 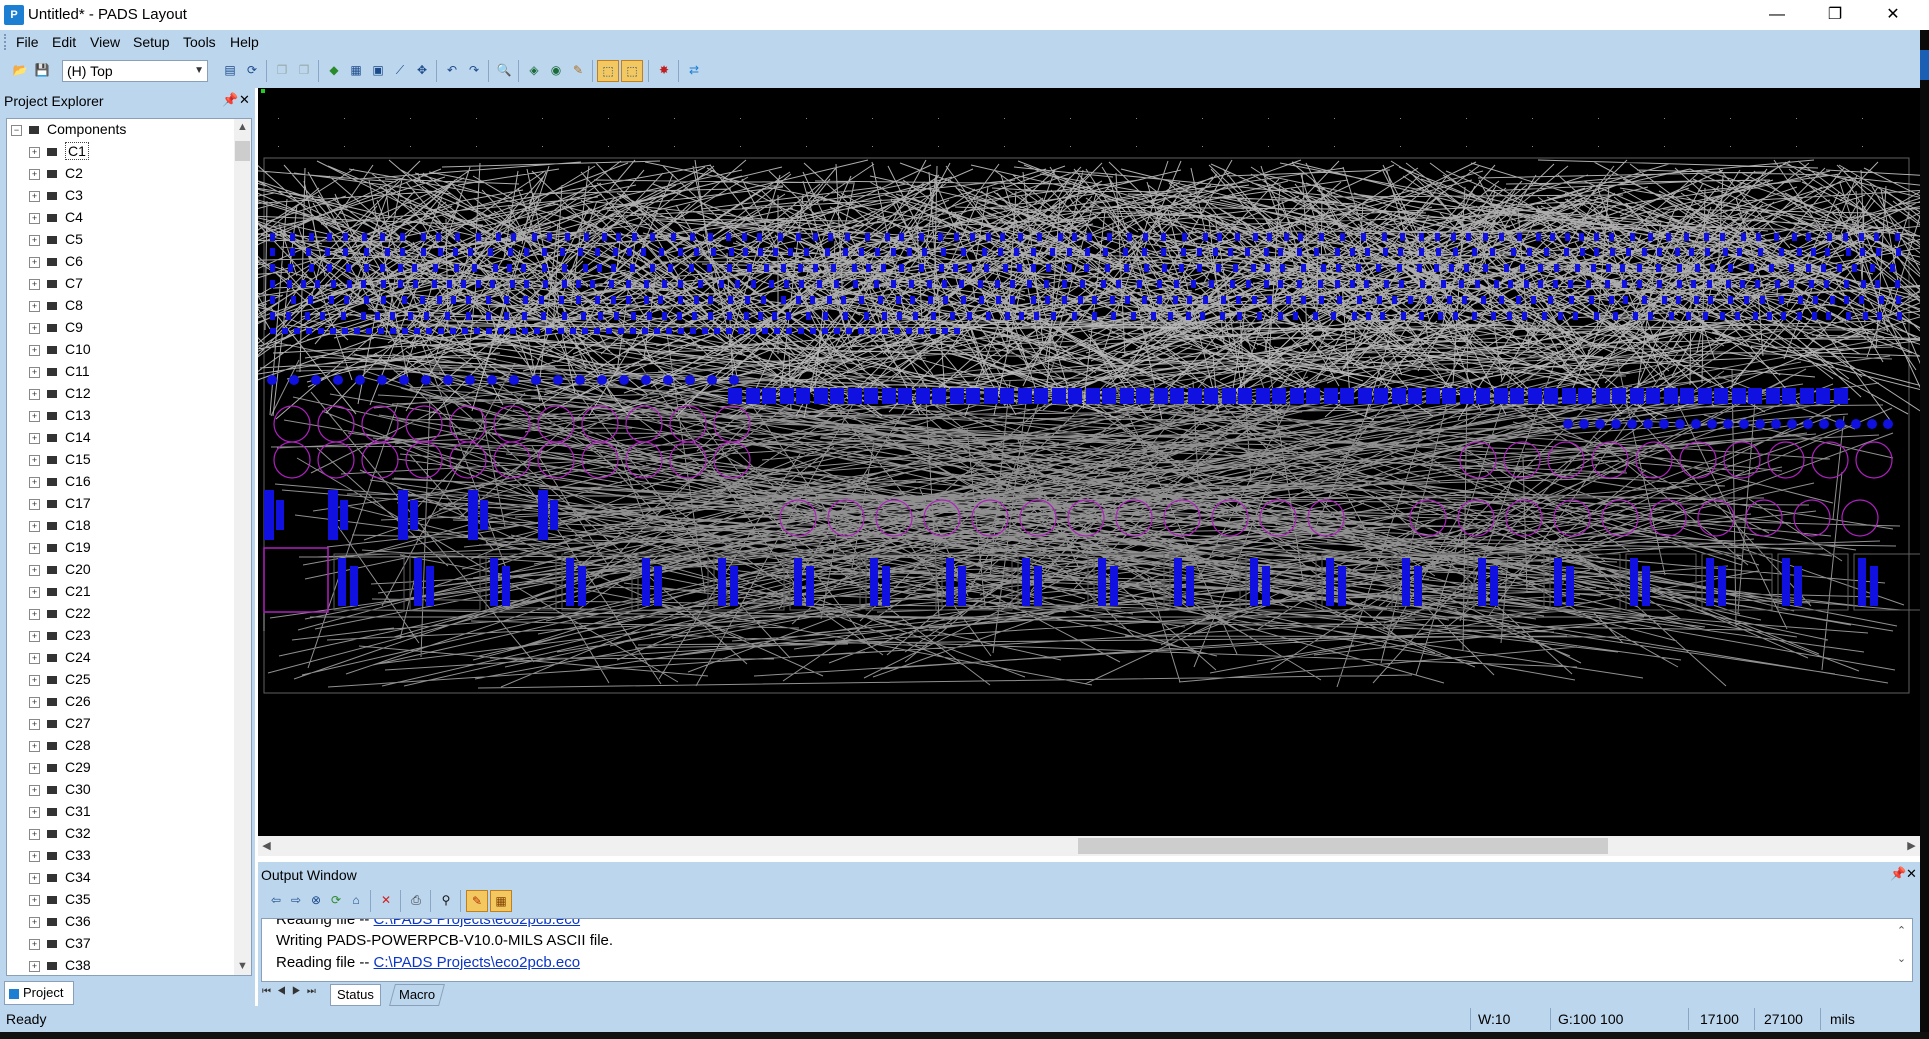 I want to click on select-filter-icon: ⬚, so click(x=632, y=71).